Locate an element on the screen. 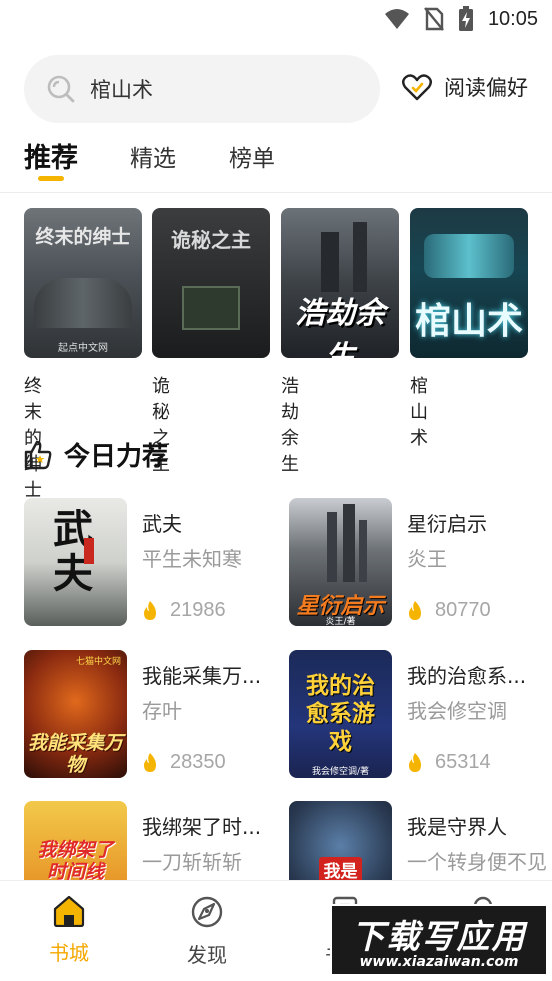 The image size is (552, 981). nav-label: 发现 is located at coordinates (207, 955).